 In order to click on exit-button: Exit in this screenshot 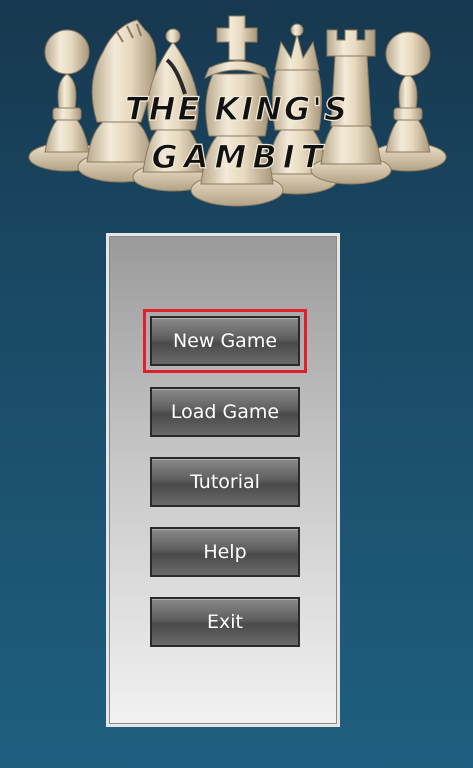, I will do `click(225, 622)`.